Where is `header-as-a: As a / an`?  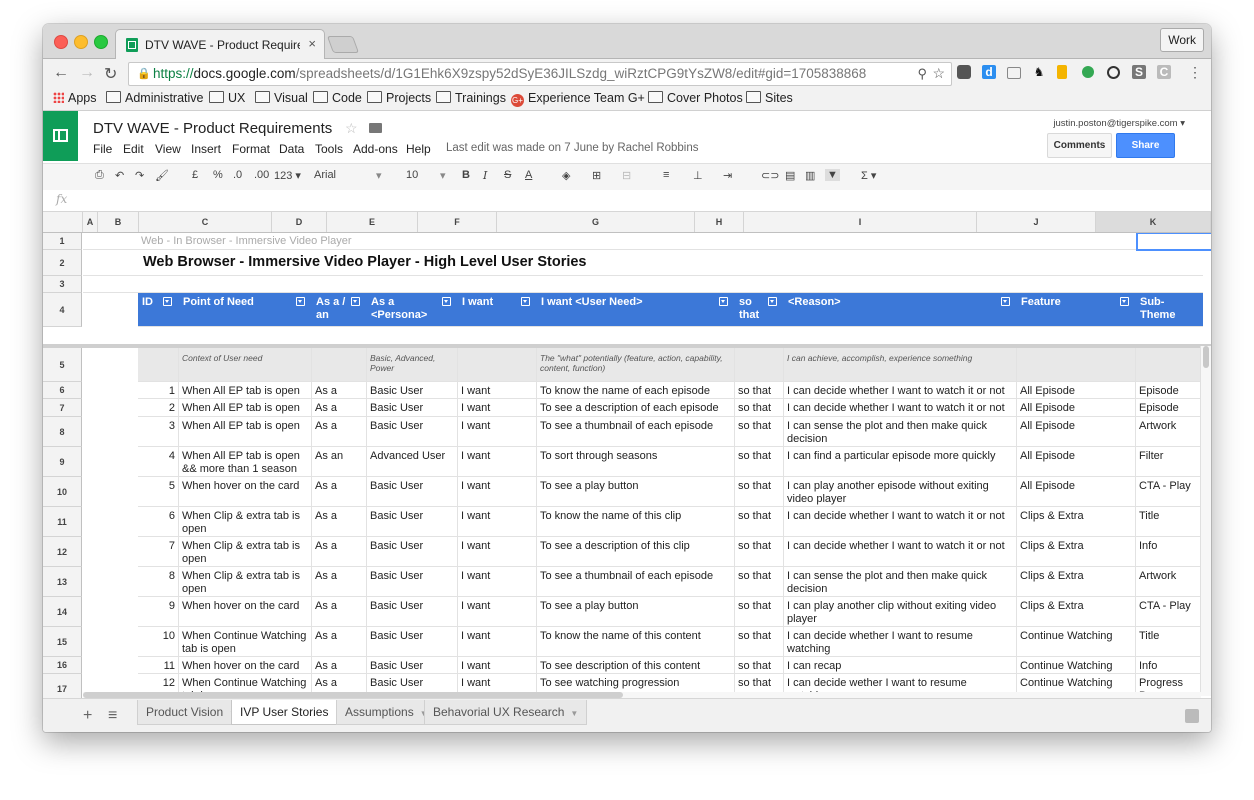 header-as-a: As a / an is located at coordinates (339, 309).